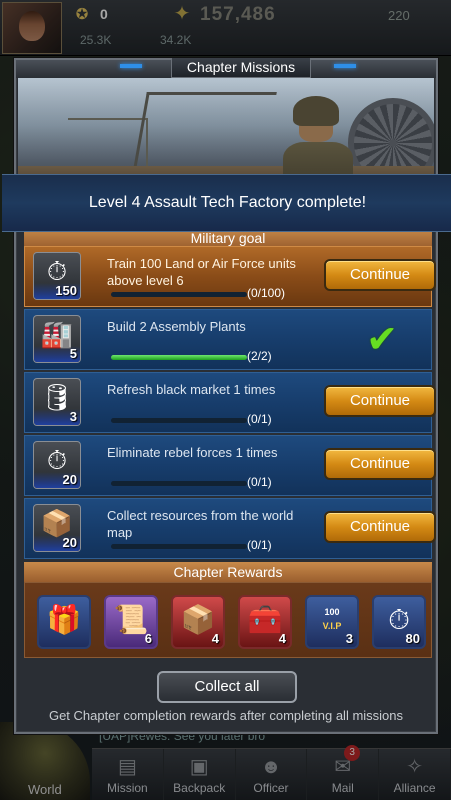  What do you see at coordinates (412, 638) in the screenshot?
I see `reward-count: 80` at bounding box center [412, 638].